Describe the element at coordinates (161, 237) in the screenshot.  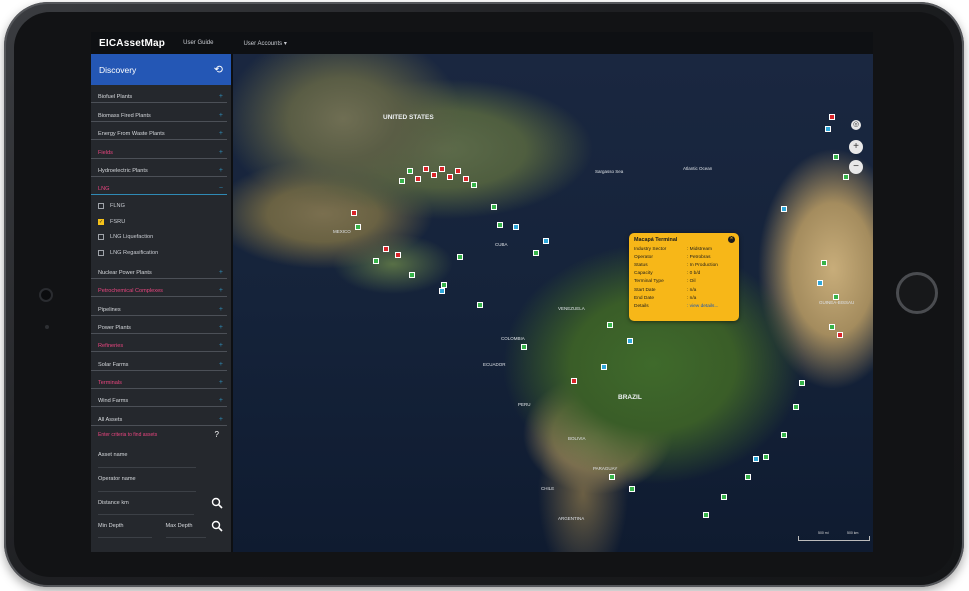
I see `lng-liquefaction: LNG Liquefaction` at that location.